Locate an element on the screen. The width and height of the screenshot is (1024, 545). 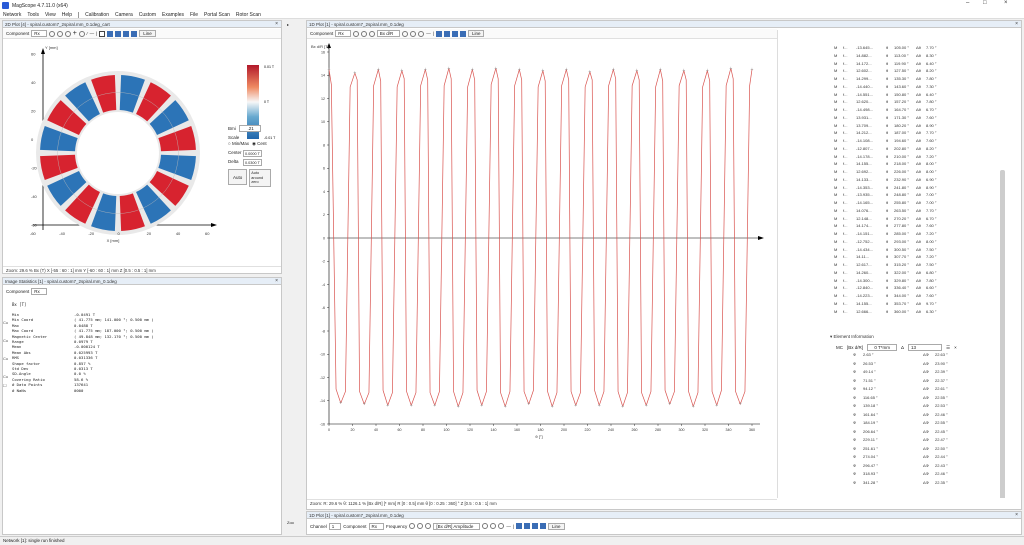
pole-row: Mf... 14.11... θ 307.70 ° Δθ 7.20 ° is located at coordinates (925, 257).